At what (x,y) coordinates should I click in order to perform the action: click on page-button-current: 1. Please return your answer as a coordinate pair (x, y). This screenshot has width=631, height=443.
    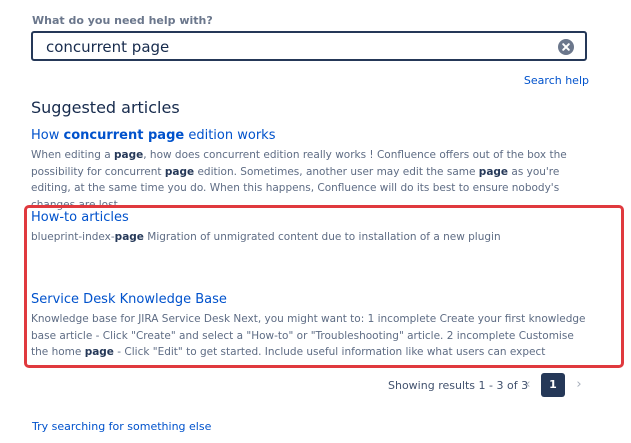
    Looking at the image, I should click on (553, 385).